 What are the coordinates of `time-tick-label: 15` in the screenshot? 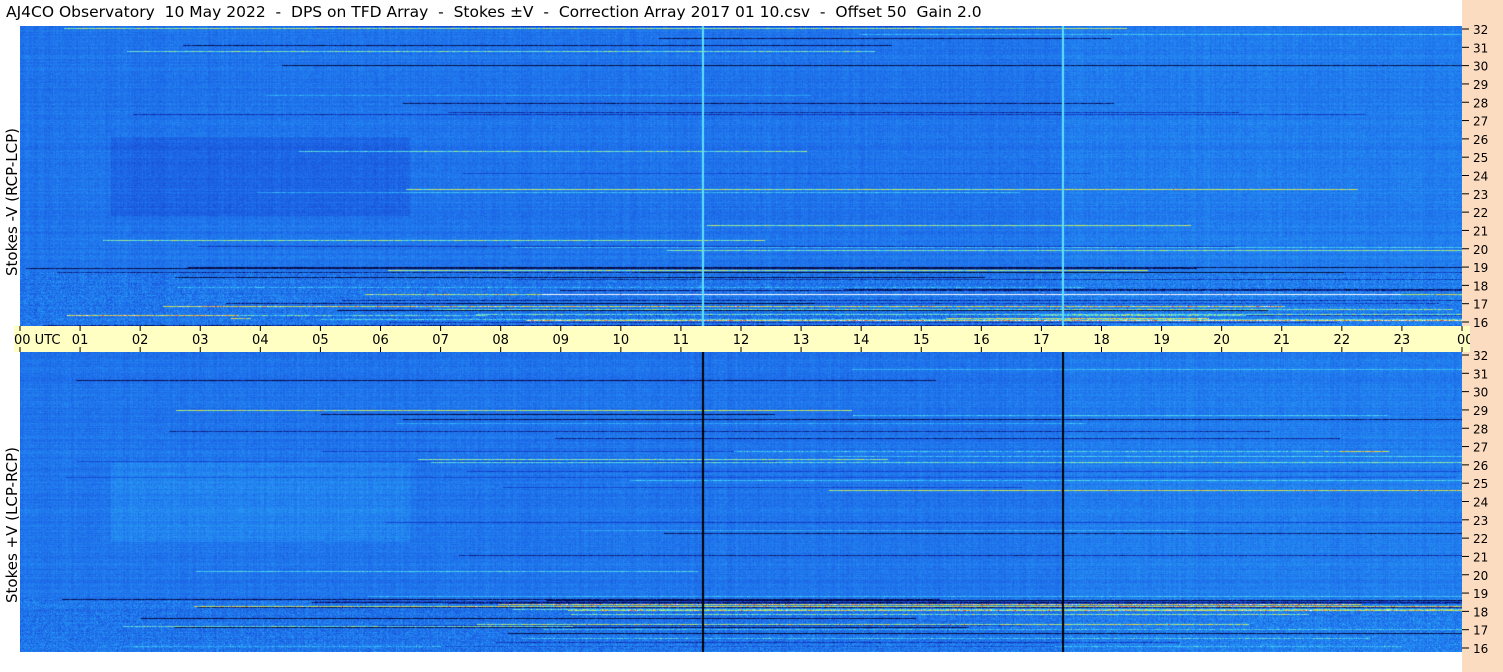 It's located at (921, 340).